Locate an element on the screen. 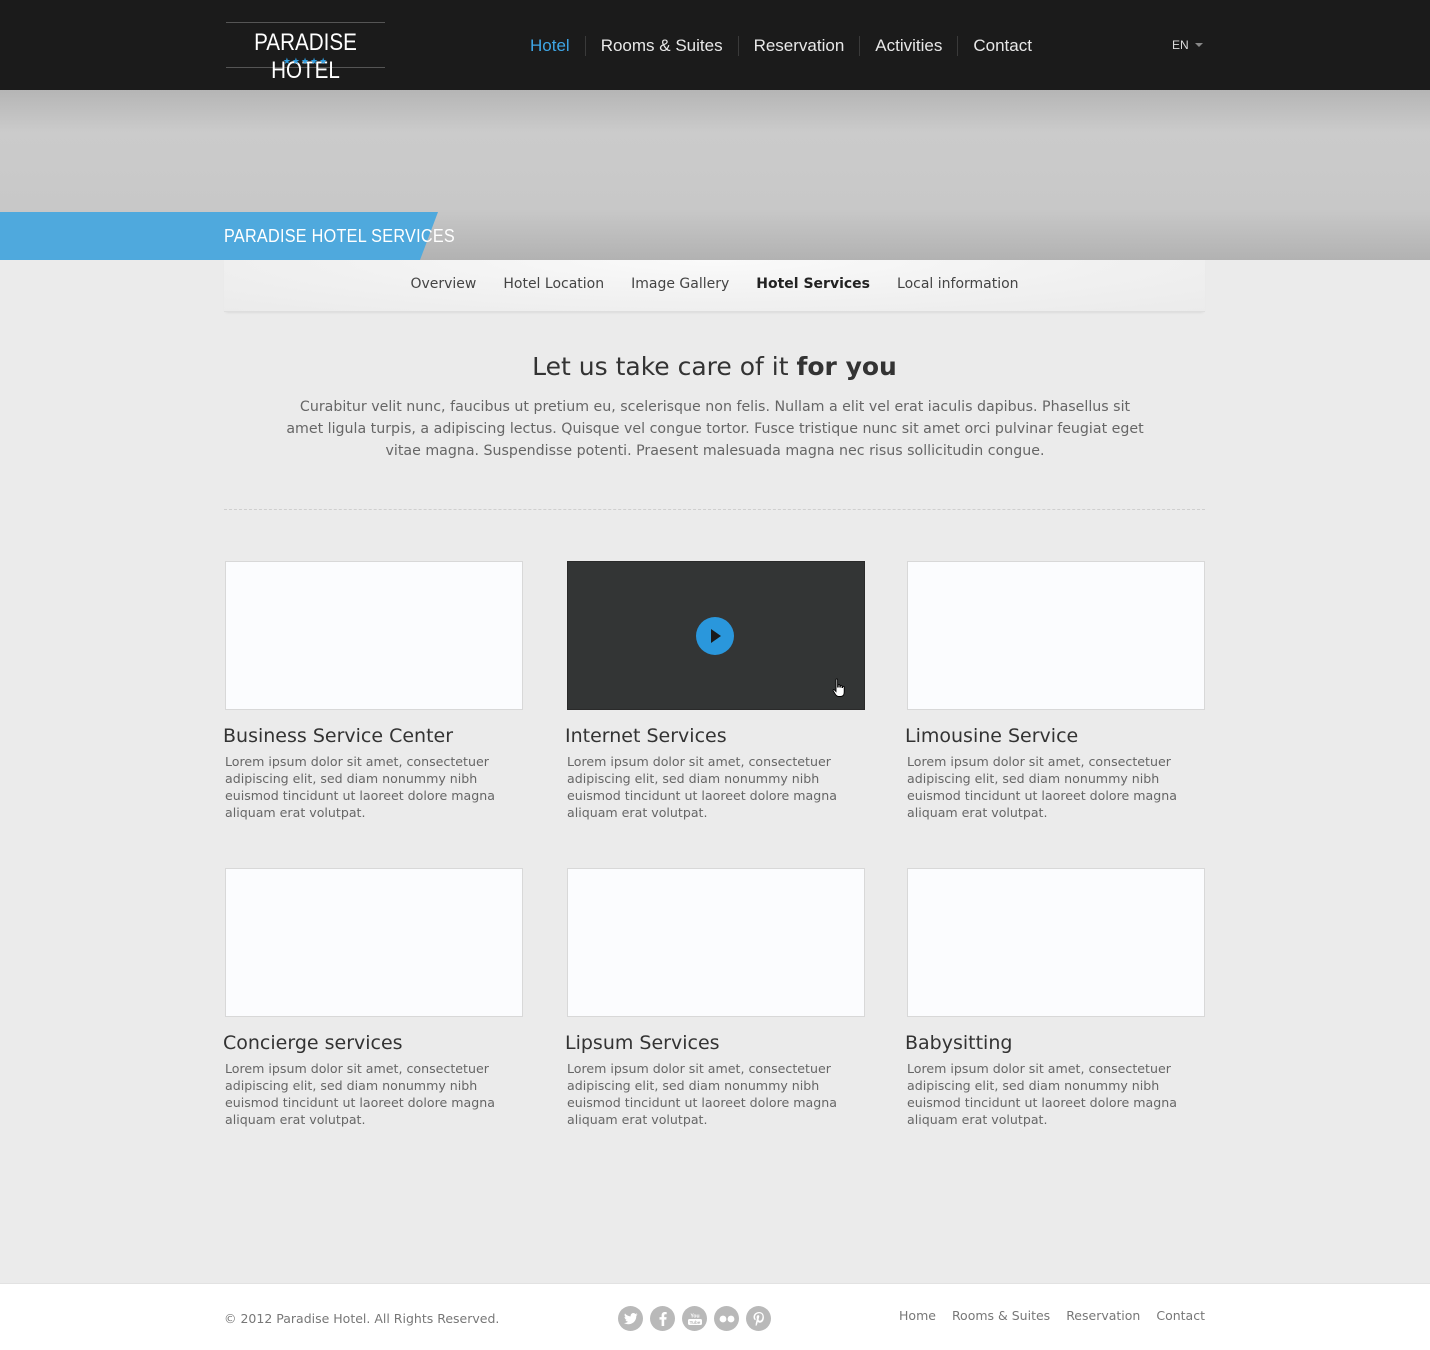  heading-light: Let us take care of it is located at coordinates (660, 366).